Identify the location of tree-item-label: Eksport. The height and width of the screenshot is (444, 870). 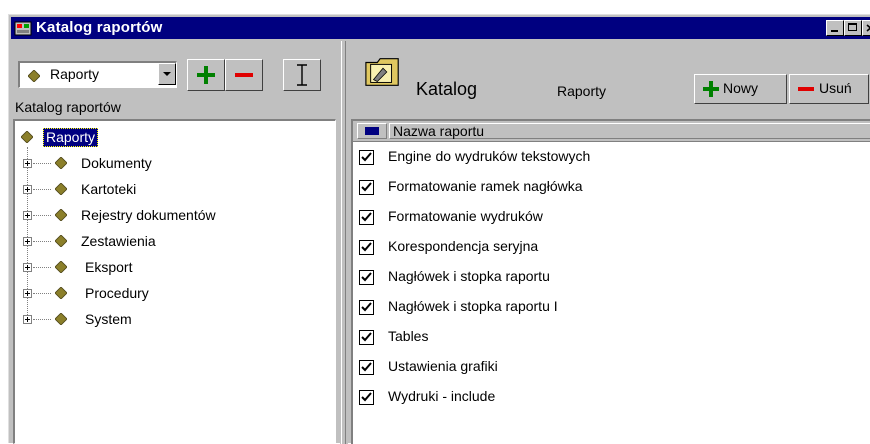
(109, 267).